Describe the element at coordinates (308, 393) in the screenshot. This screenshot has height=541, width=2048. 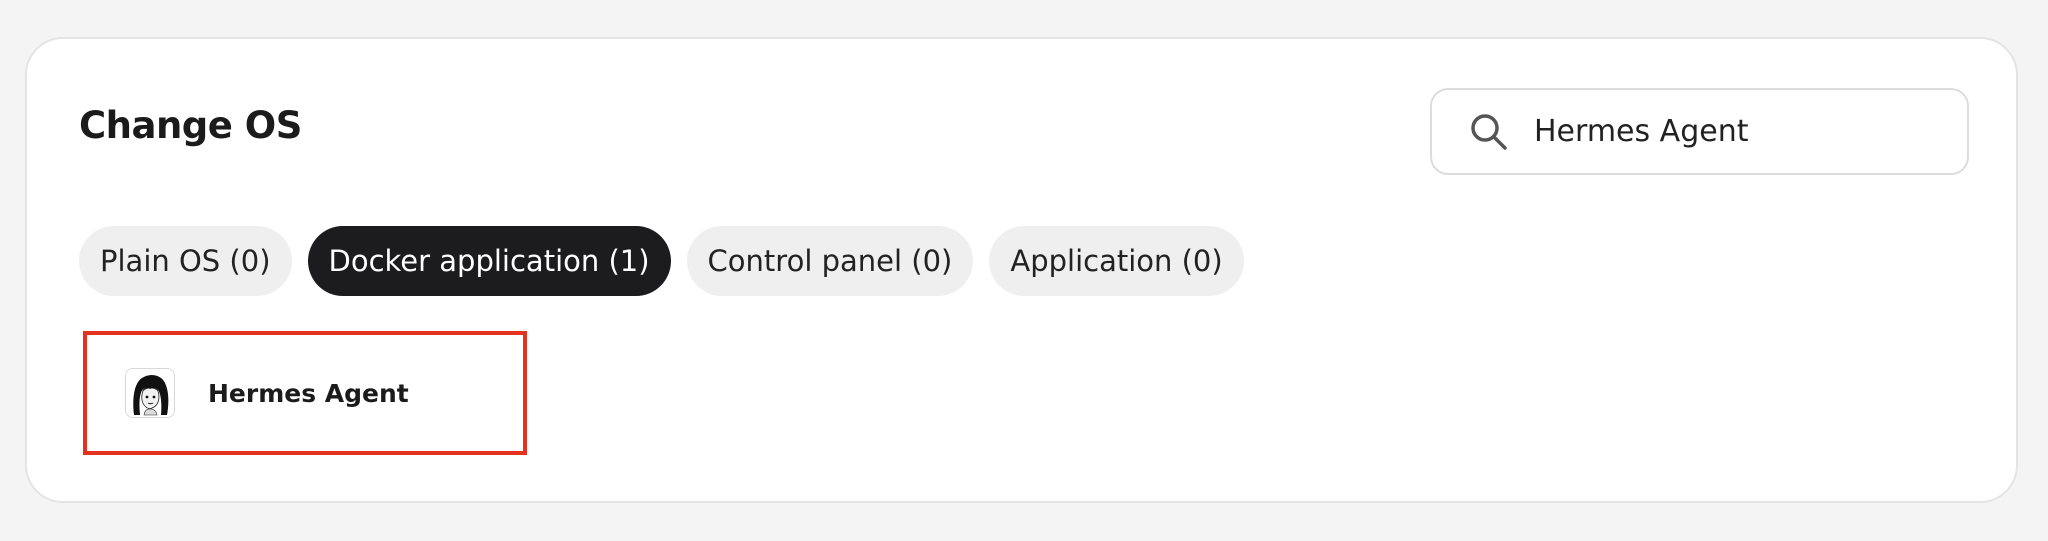
I see `result-item-label: Hermes Agent` at that location.